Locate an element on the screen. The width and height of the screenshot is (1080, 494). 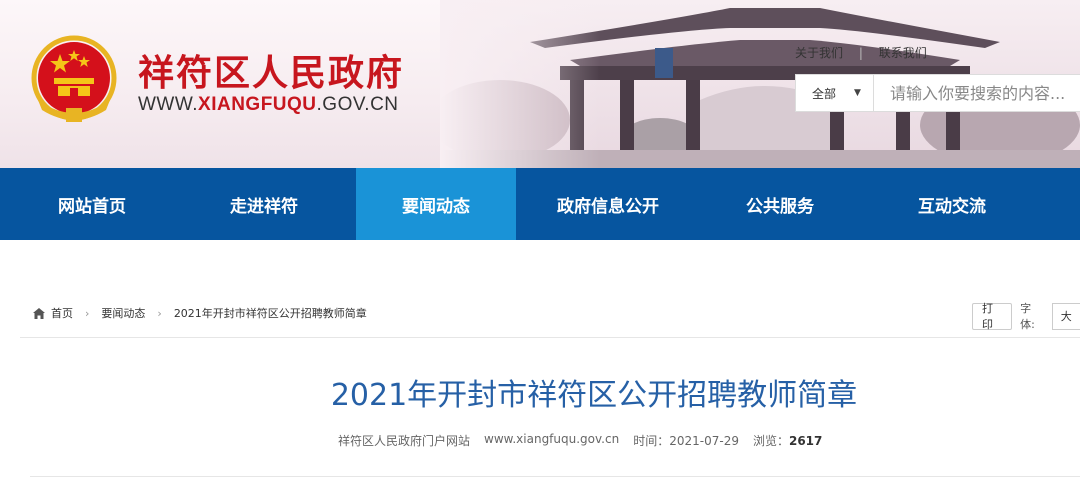
breadcrumb-section: 要闻动态 is located at coordinates (123, 313).